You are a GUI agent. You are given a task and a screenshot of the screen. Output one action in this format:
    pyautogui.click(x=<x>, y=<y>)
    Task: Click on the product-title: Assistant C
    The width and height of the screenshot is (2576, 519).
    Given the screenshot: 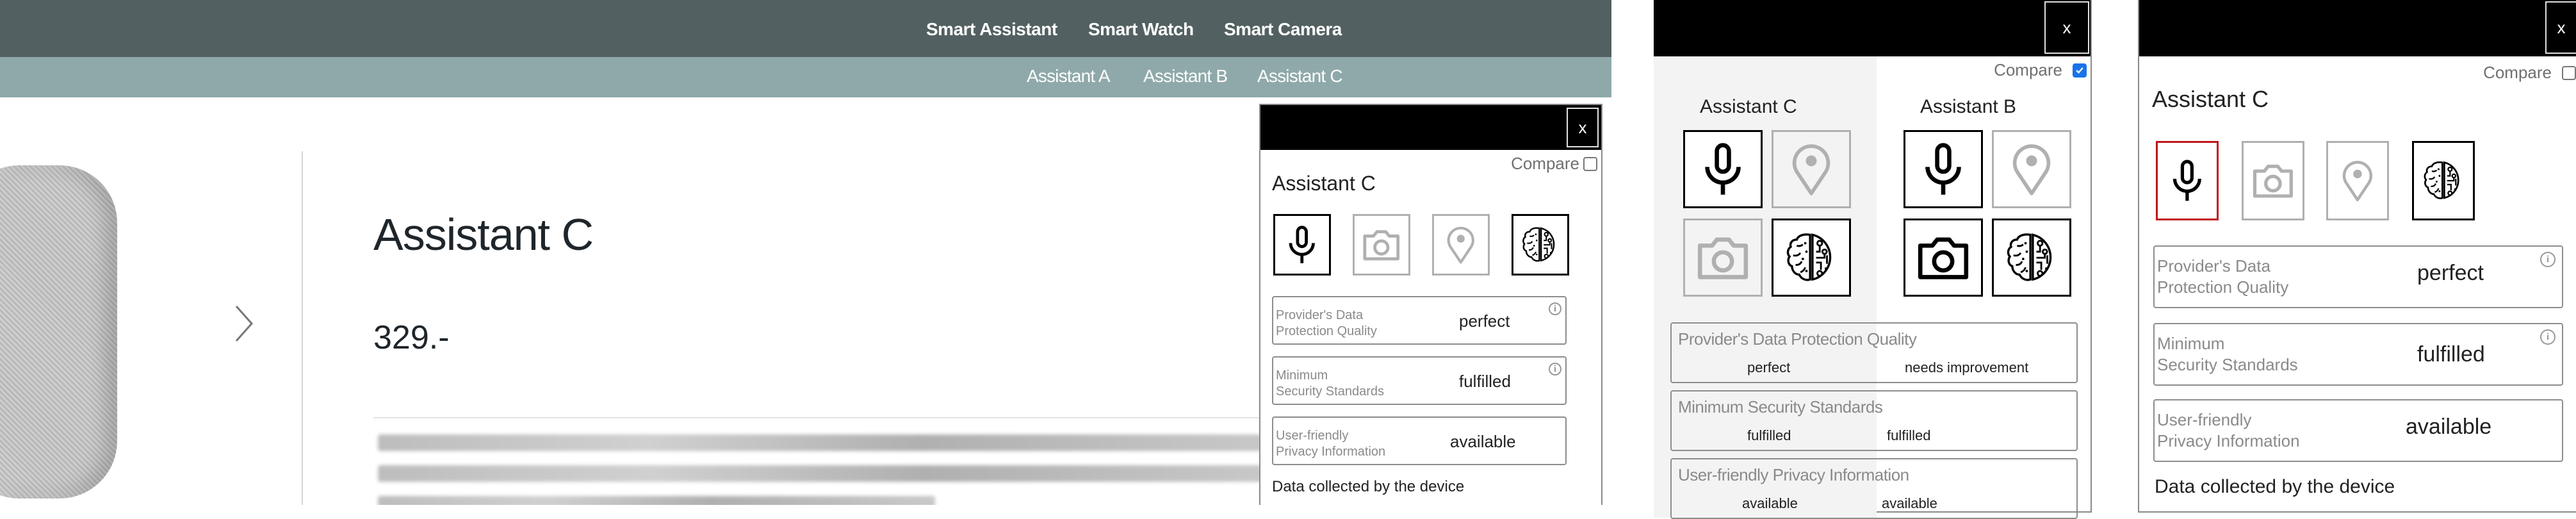 What is the action you would take?
    pyautogui.click(x=483, y=235)
    